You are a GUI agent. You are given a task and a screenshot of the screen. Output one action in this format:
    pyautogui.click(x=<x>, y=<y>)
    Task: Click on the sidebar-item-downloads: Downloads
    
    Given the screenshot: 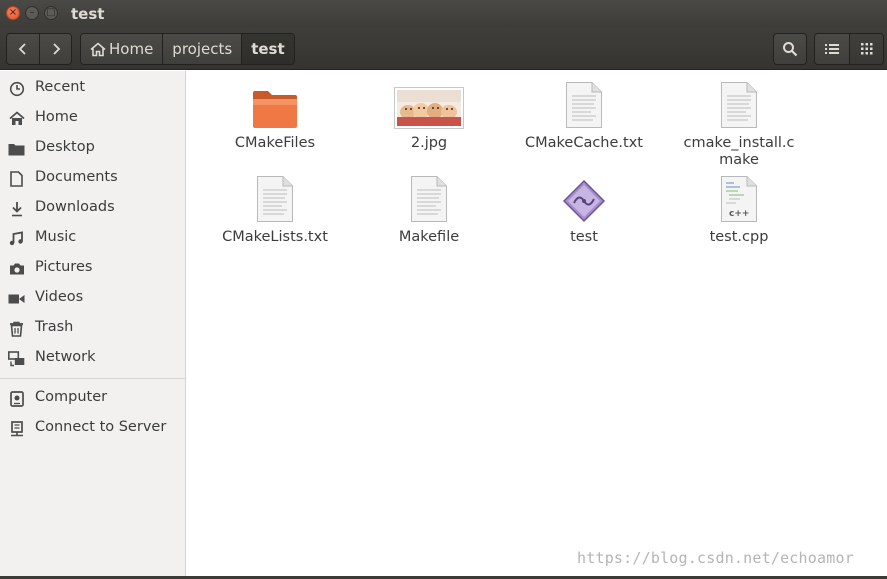 What is the action you would take?
    pyautogui.click(x=92, y=208)
    